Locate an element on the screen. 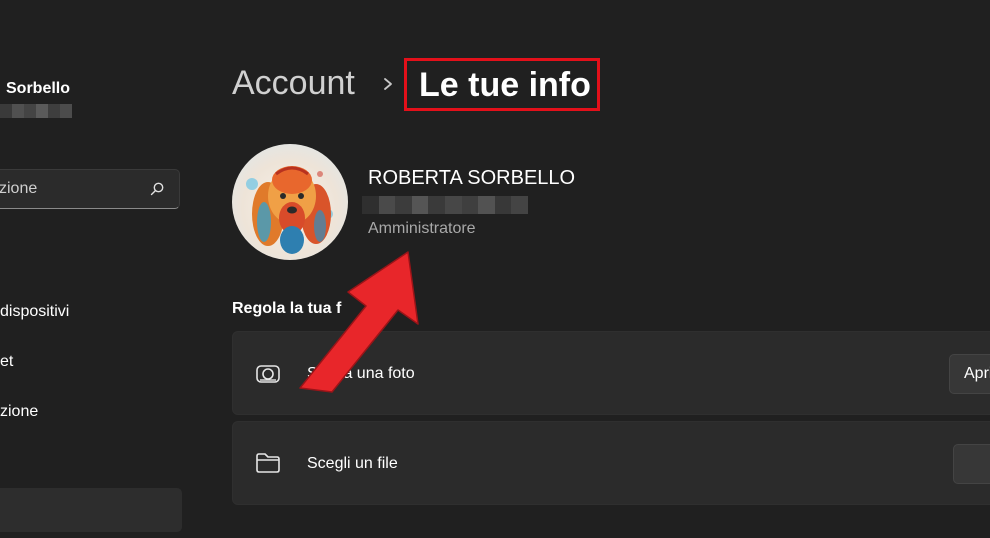  chevron-right-icon is located at coordinates (388, 84).